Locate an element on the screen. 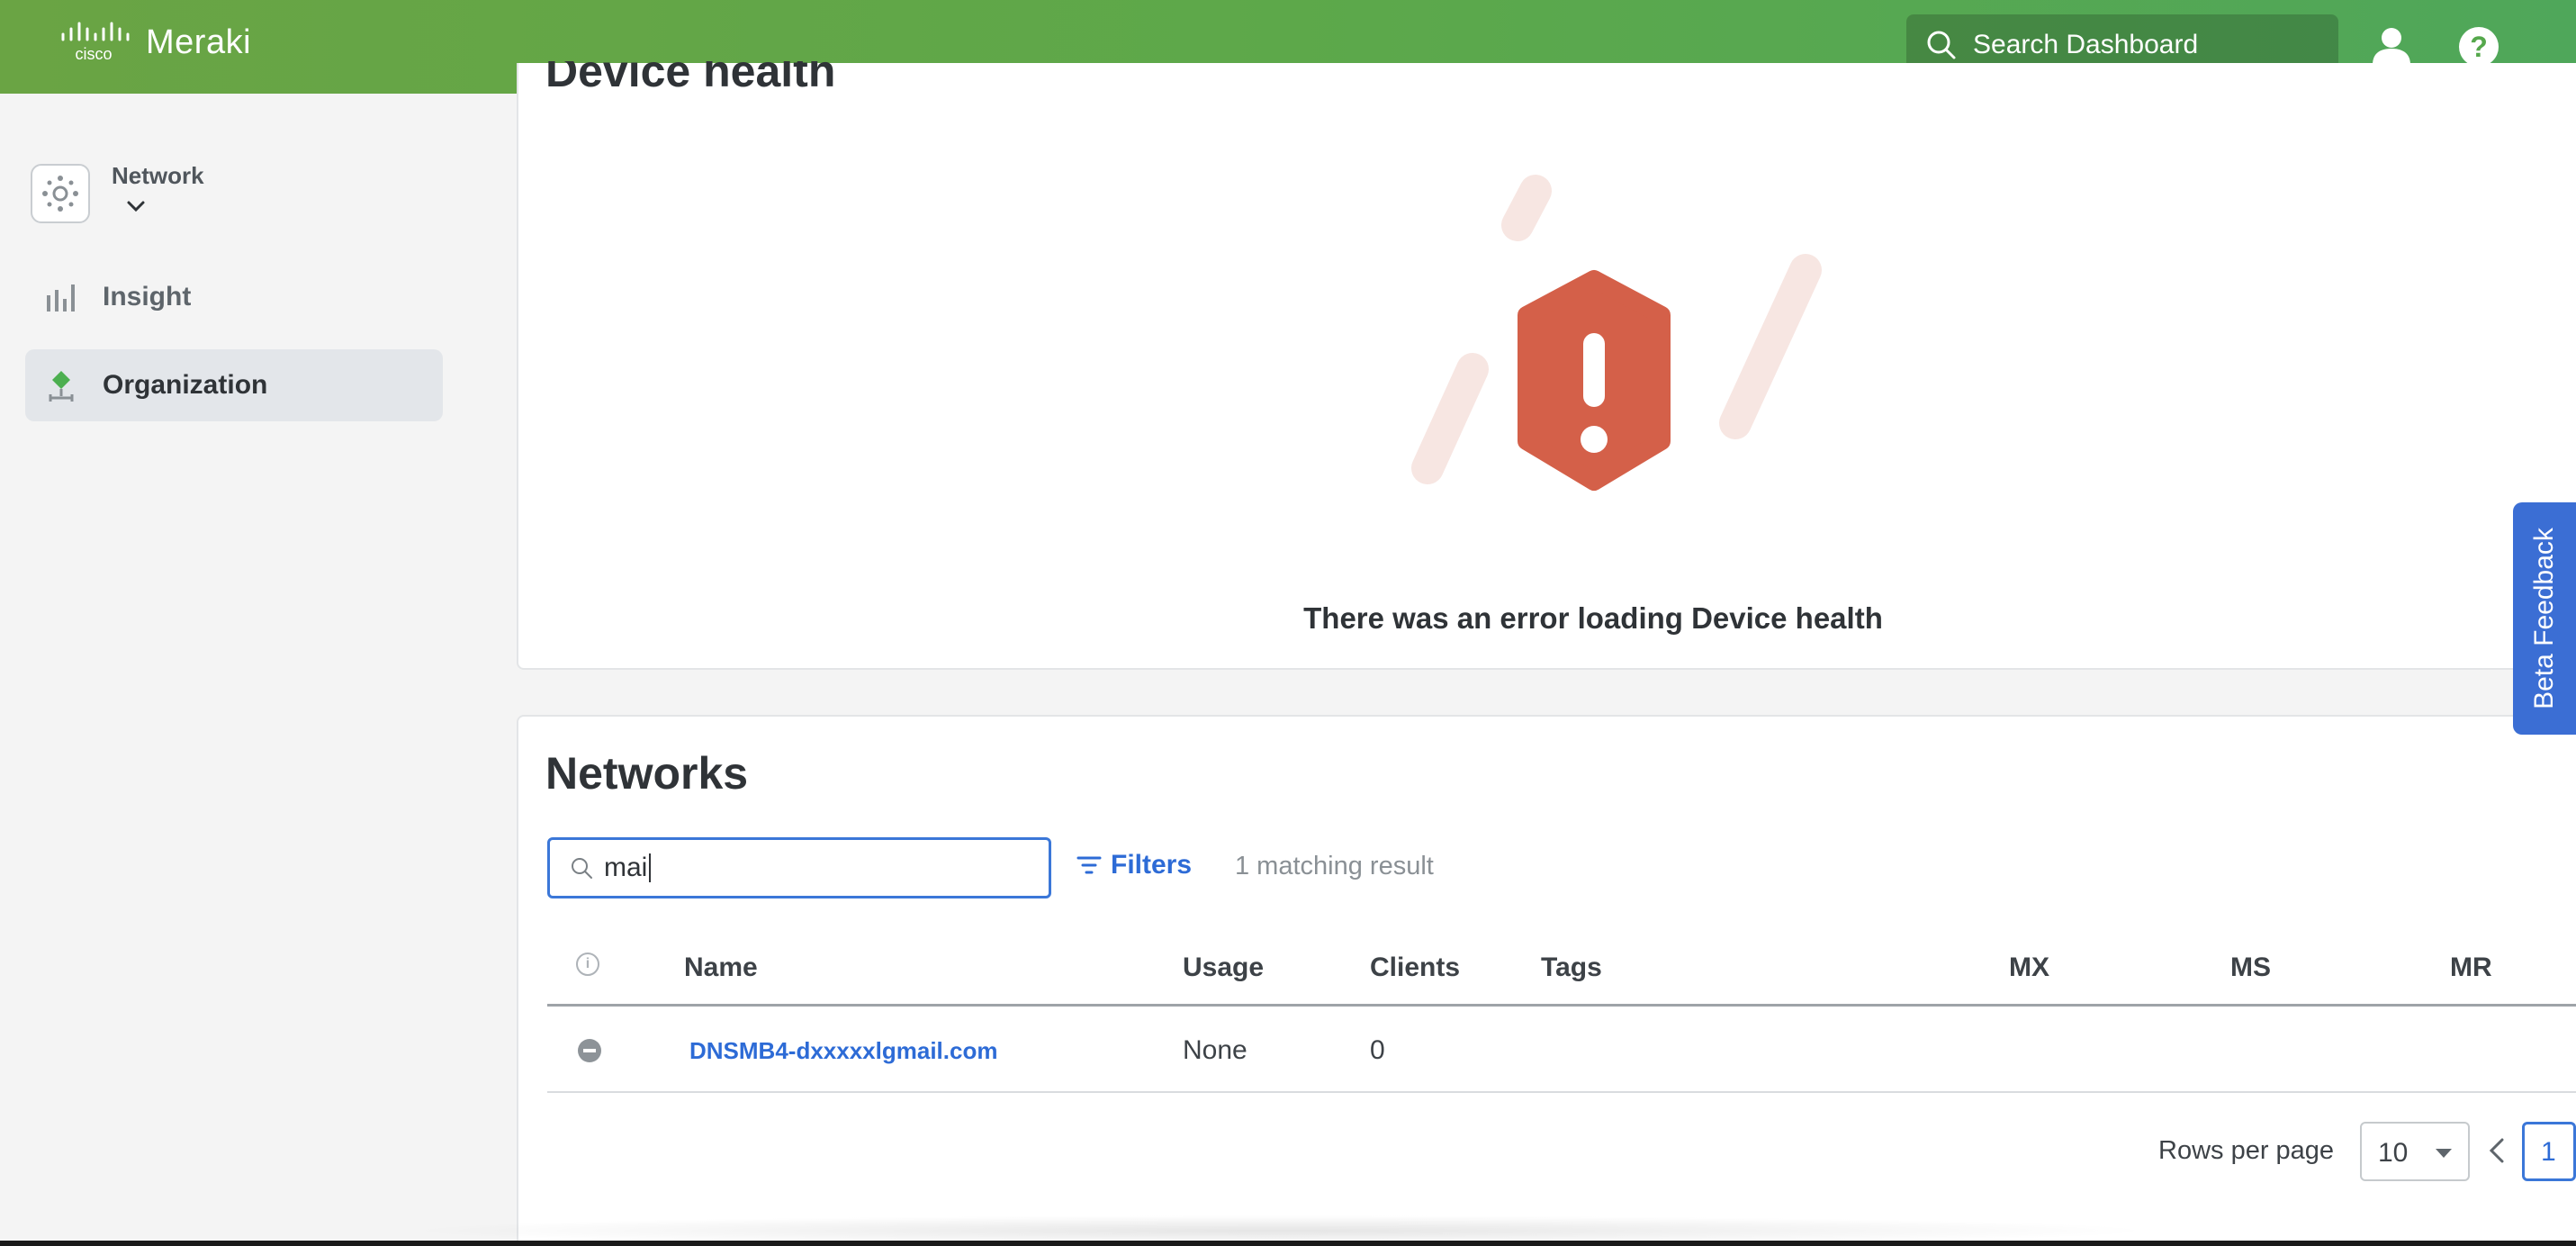 This screenshot has height=1246, width=2576. window-bottom-edge is located at coordinates (1288, 1243).